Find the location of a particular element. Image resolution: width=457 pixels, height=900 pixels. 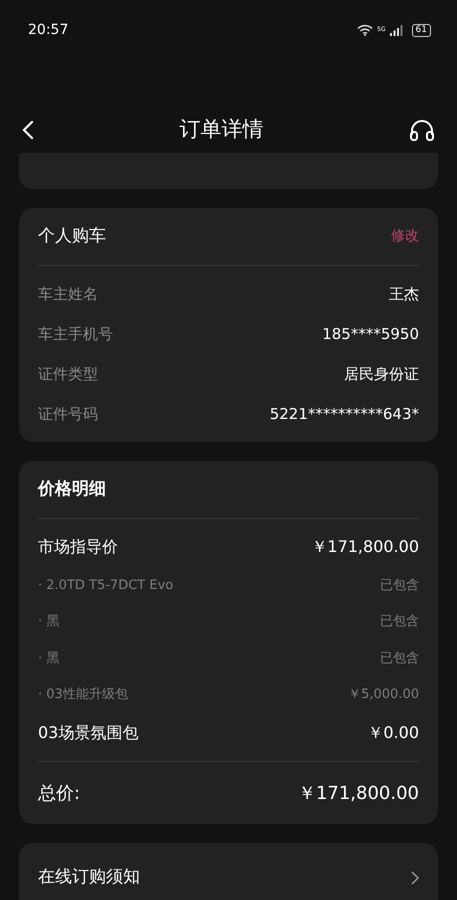

section-title: 个人购车 is located at coordinates (72, 236).